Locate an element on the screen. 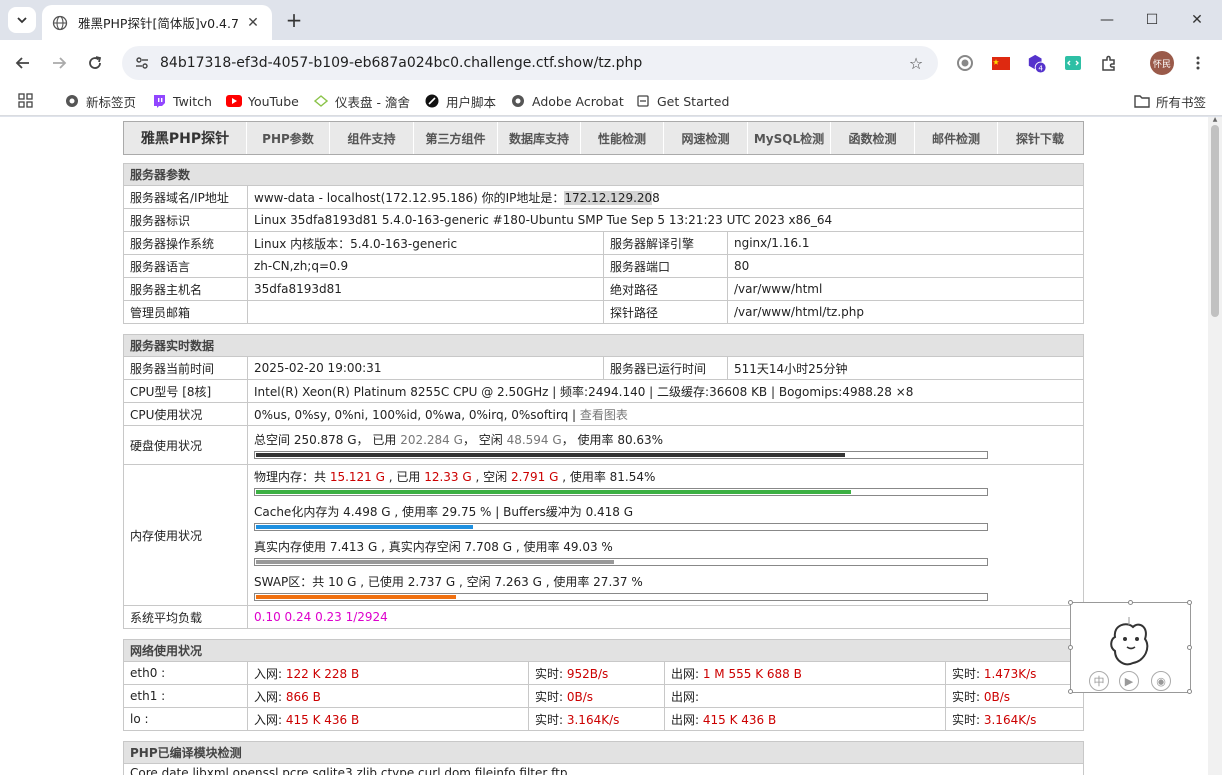 The height and width of the screenshot is (775, 1222). table-row: 服务器语言 zh-CN,zh;q=0.9 服务器端口 80 is located at coordinates (603, 266).